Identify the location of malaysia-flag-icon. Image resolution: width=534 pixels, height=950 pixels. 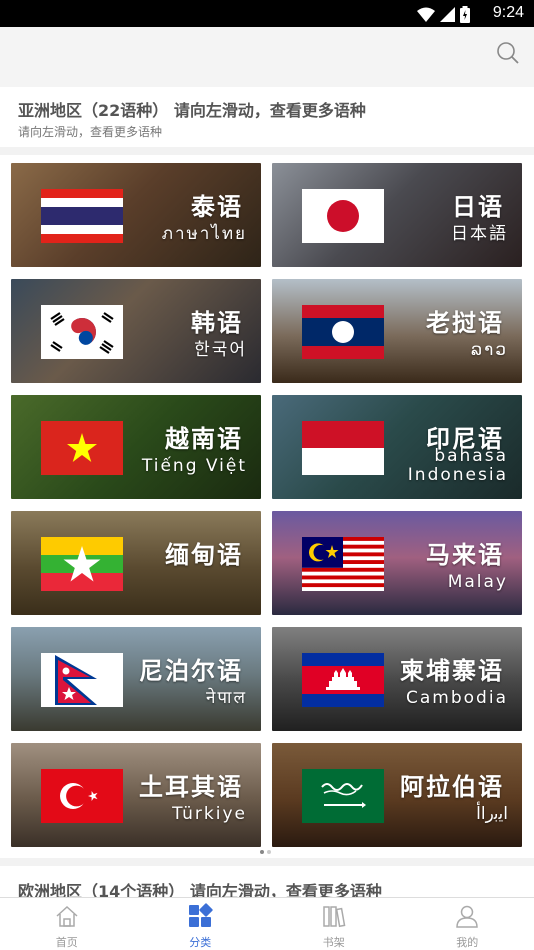
(343, 564).